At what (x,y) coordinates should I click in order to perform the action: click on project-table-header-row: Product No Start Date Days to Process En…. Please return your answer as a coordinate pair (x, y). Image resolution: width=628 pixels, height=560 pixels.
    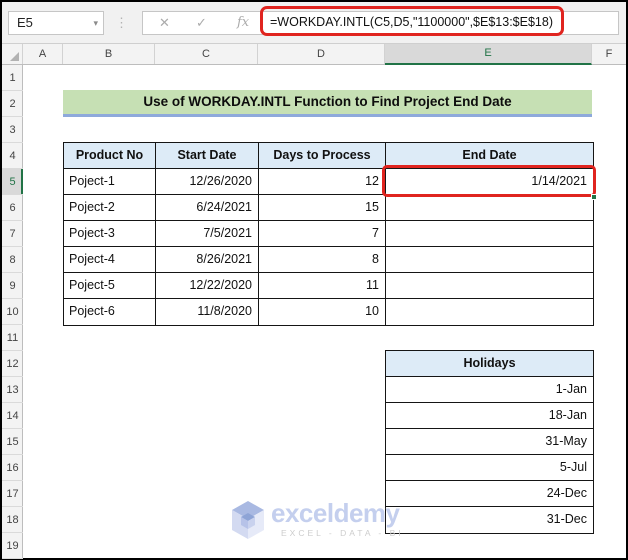
    Looking at the image, I should click on (328, 156).